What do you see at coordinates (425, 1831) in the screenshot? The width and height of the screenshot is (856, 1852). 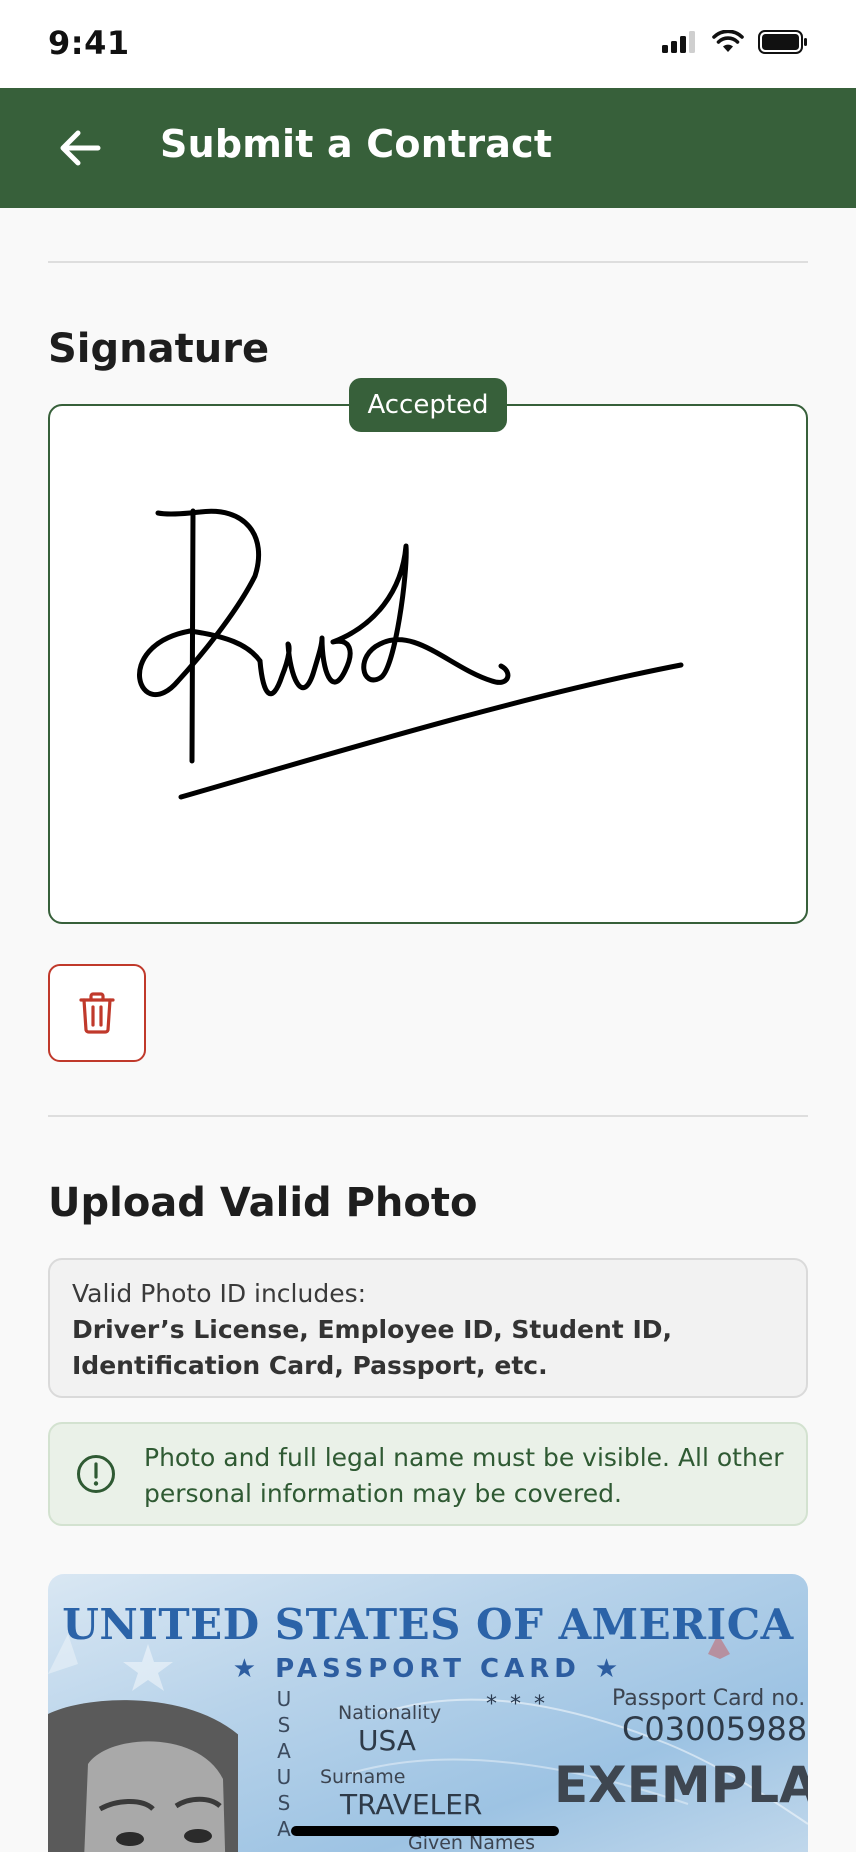 I see `home-indicator` at bounding box center [425, 1831].